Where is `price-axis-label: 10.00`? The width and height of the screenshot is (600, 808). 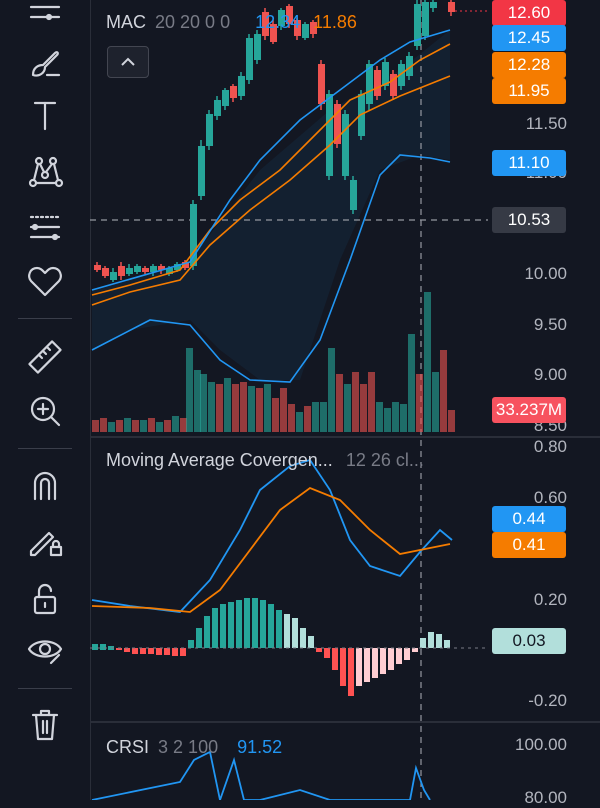
price-axis-label: 10.00 is located at coordinates (545, 273).